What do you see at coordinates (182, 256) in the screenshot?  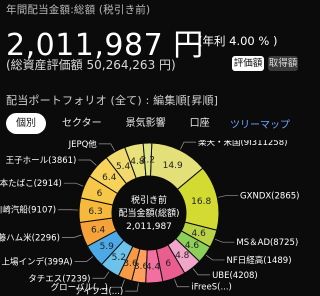 I see `slice-value-label: 4.8` at bounding box center [182, 256].